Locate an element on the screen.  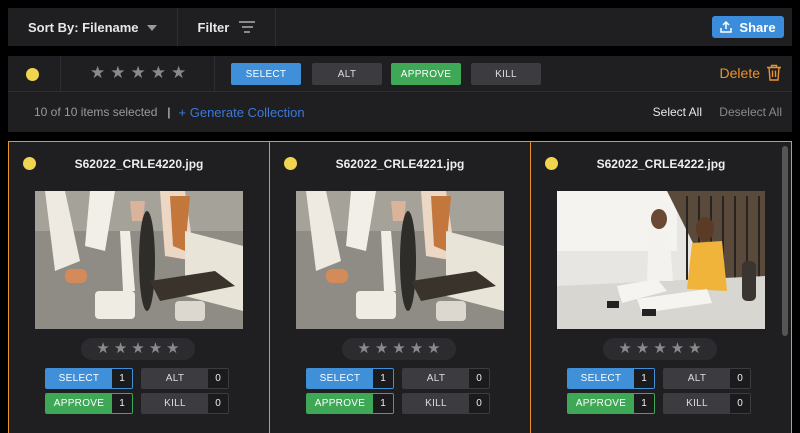
batch-tools-row: ★ ★ ★ ★ ★ SELECT ALT APPROVE KILL Delete is located at coordinates (400, 74).